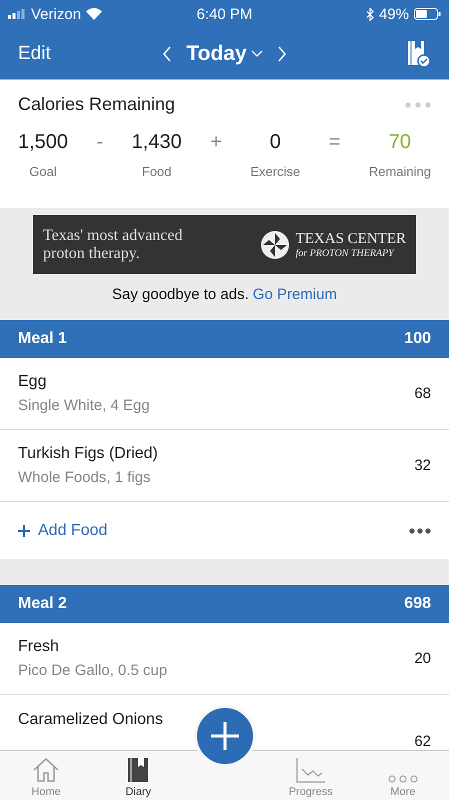  Describe the element at coordinates (113, 244) in the screenshot. I see `ad-headline: Texas' most advanced proton therapy.` at that location.